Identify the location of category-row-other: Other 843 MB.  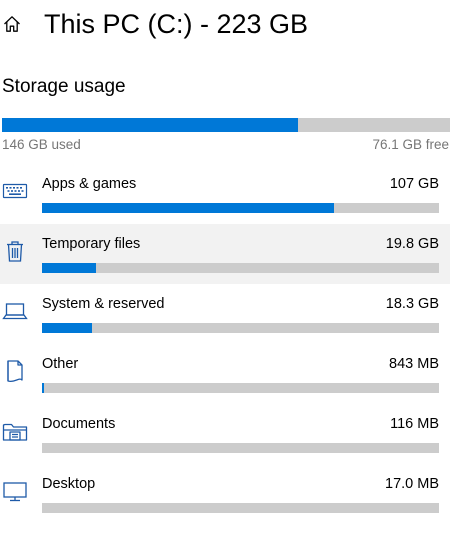
(225, 374).